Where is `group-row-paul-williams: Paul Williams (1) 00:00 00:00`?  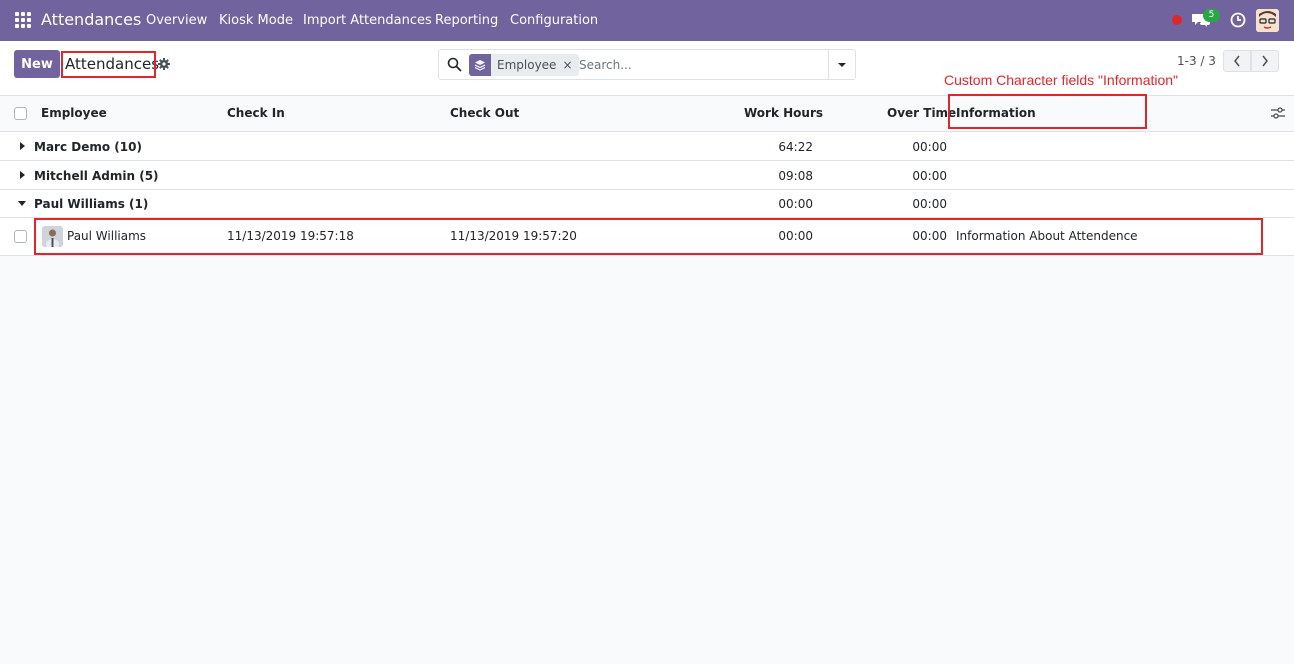 group-row-paul-williams: Paul Williams (1) 00:00 00:00 is located at coordinates (647, 204).